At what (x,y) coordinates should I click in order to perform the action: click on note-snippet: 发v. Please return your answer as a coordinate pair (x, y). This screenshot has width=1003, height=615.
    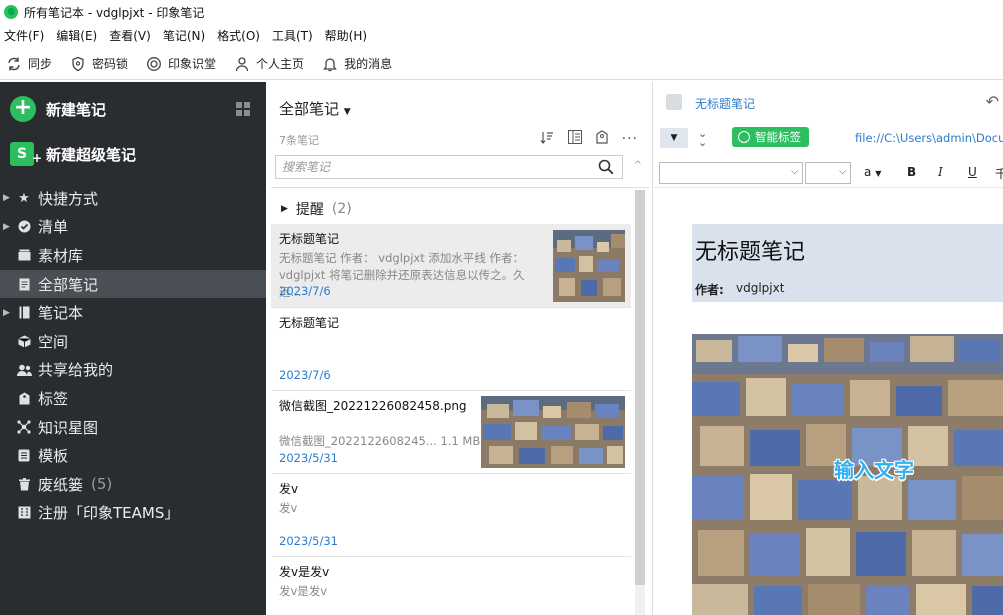
    Looking at the image, I should click on (288, 508).